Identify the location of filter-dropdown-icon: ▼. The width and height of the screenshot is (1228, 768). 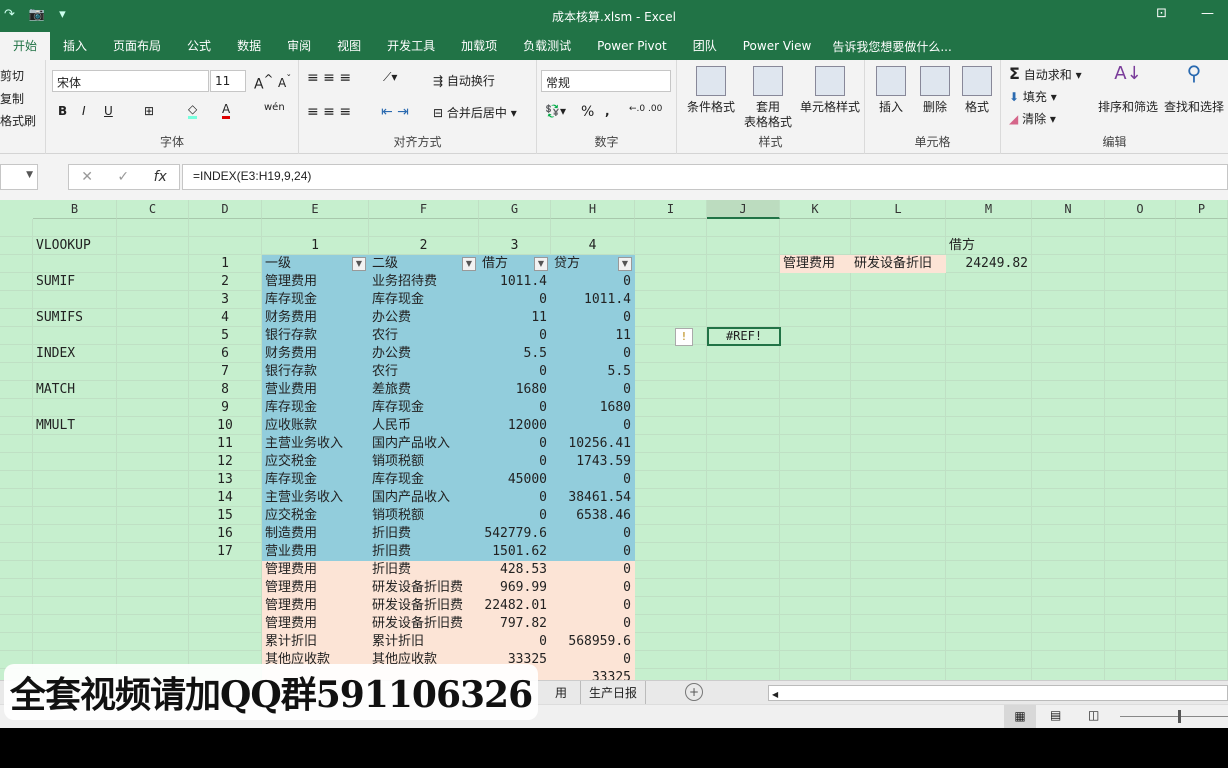
(469, 264).